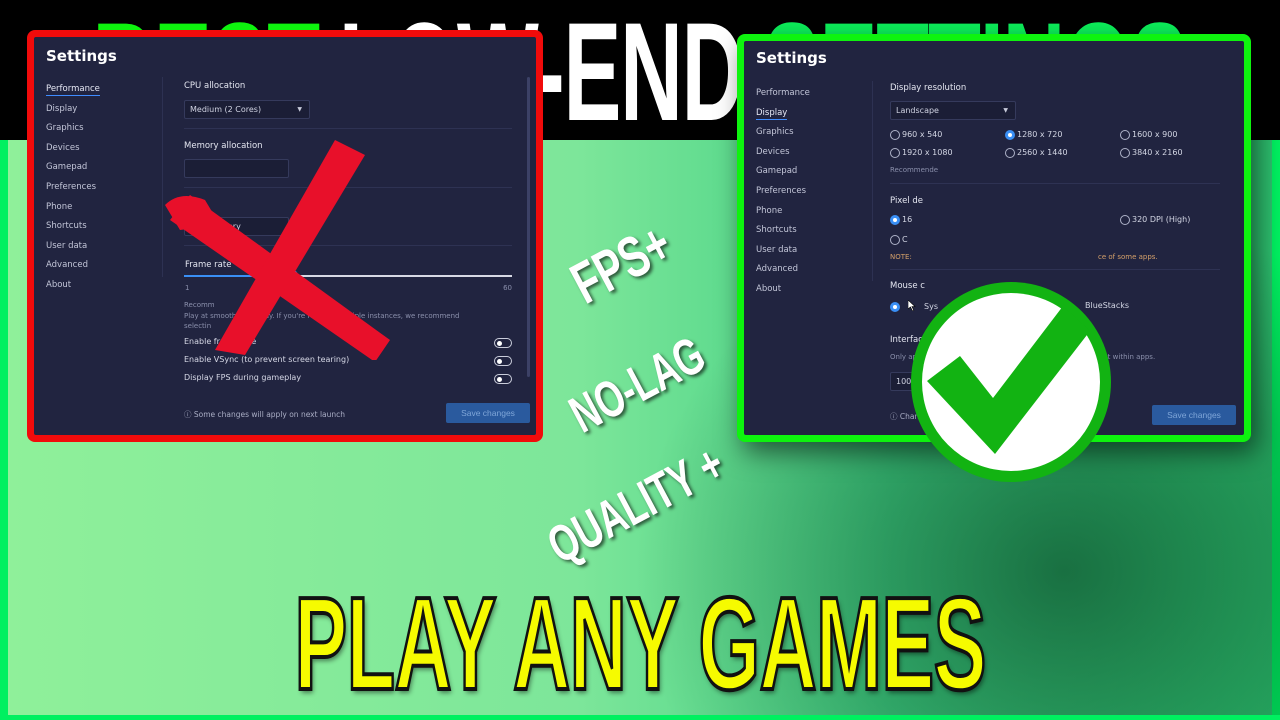 This screenshot has width=1280, height=720. I want to click on dpi-160-radio: 16, so click(901, 220).